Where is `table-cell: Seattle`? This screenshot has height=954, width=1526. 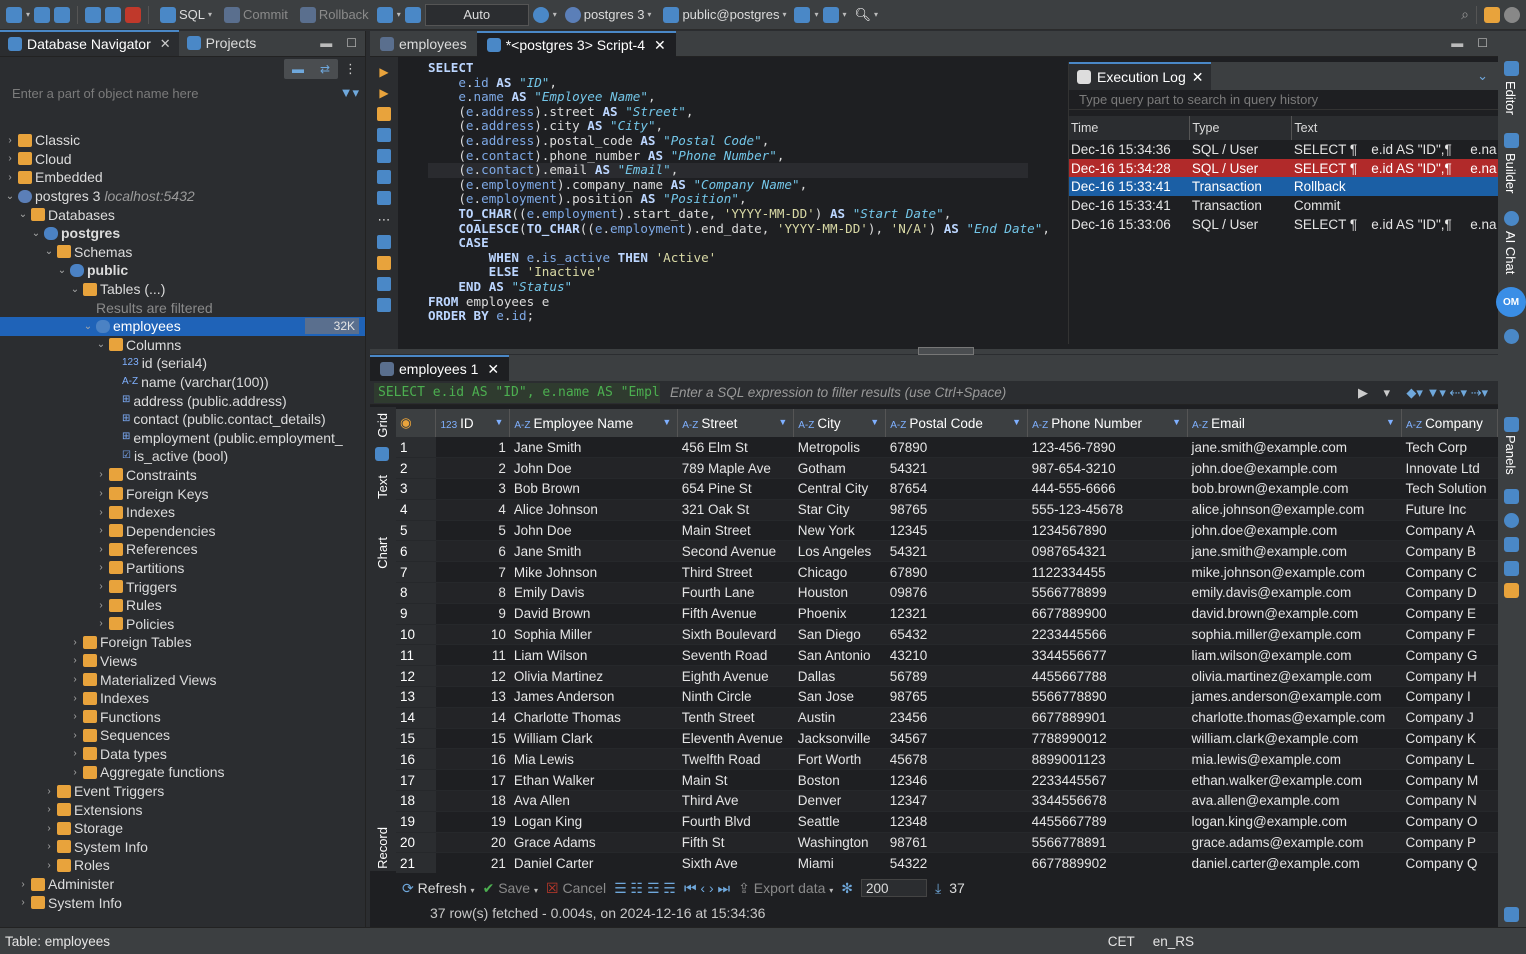
table-cell: Seattle is located at coordinates (839, 822).